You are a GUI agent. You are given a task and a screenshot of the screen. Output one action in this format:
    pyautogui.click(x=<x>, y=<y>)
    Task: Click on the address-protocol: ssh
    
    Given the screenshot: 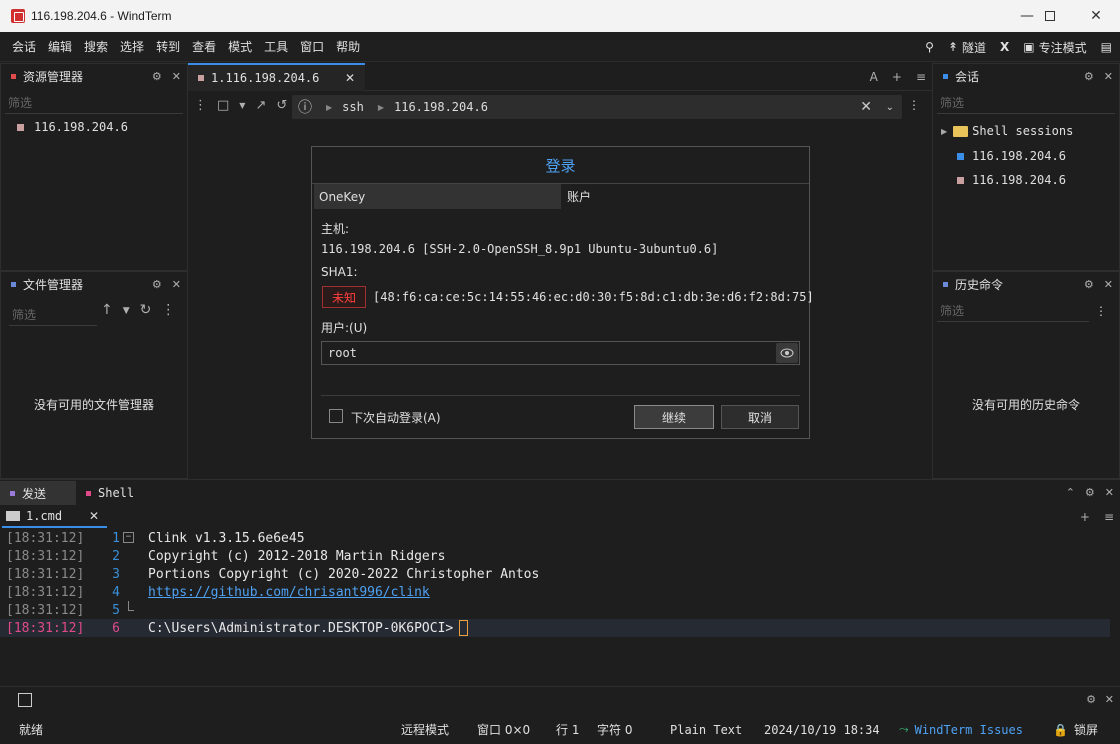 What is the action you would take?
    pyautogui.click(x=353, y=107)
    